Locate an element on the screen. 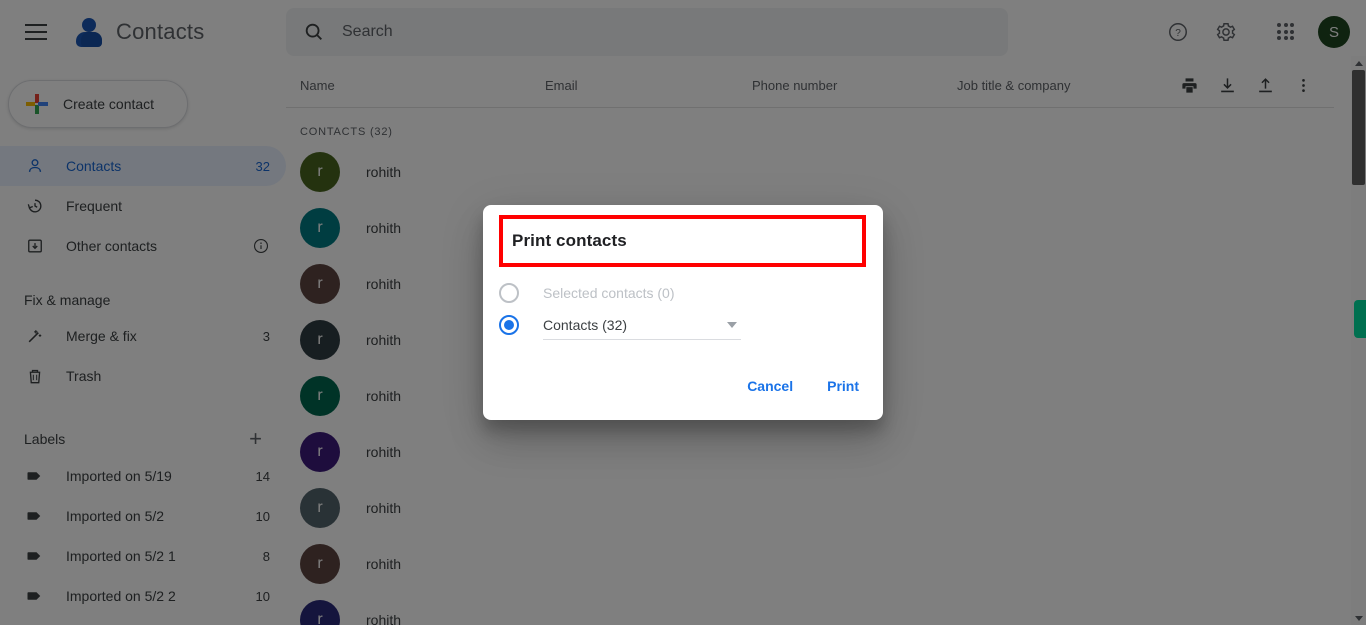 This screenshot has width=1366, height=625. radio-option-all-contacts: Contacts (32) is located at coordinates (683, 325).